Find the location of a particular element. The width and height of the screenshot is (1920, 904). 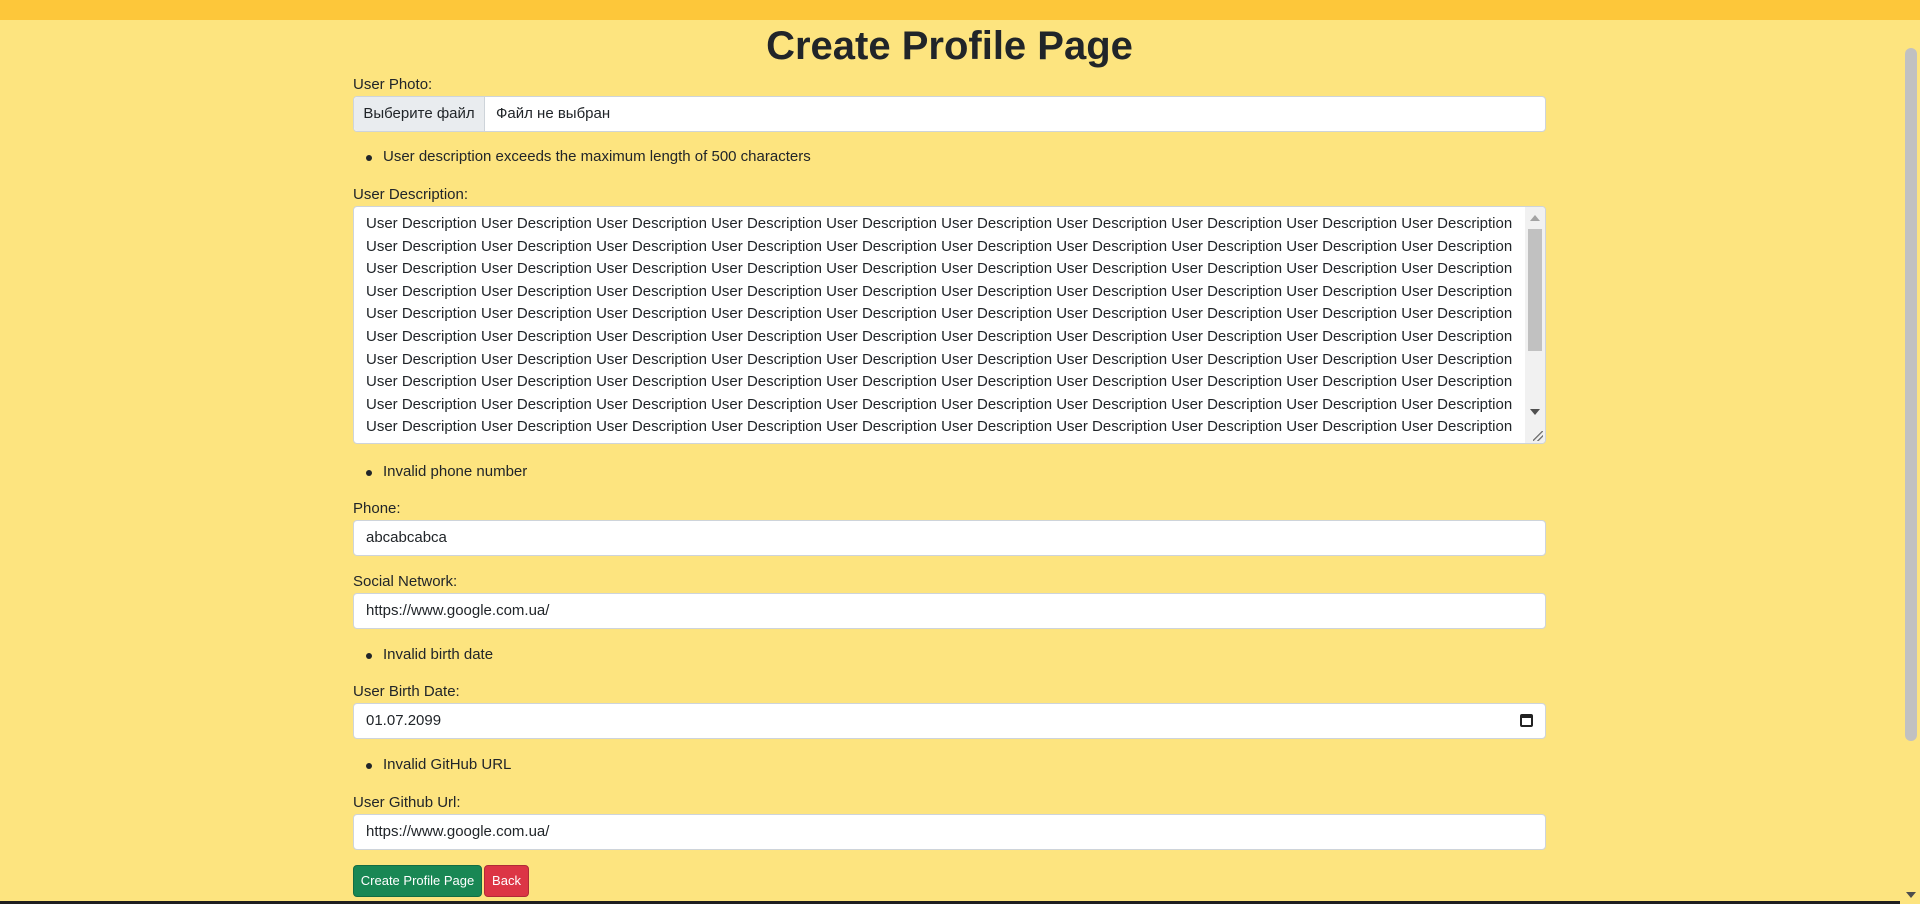

page-scroll-down-icon is located at coordinates (1911, 895).